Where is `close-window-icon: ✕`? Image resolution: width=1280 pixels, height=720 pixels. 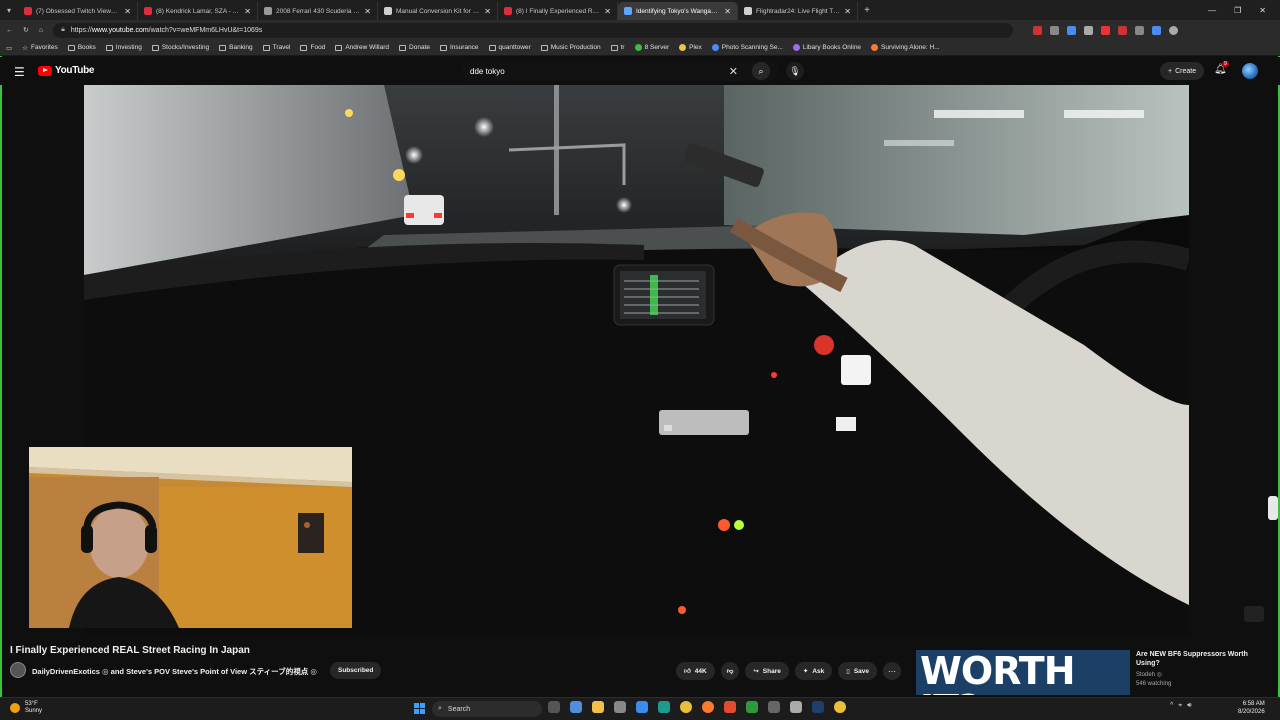 close-window-icon: ✕ is located at coordinates (1262, 10).